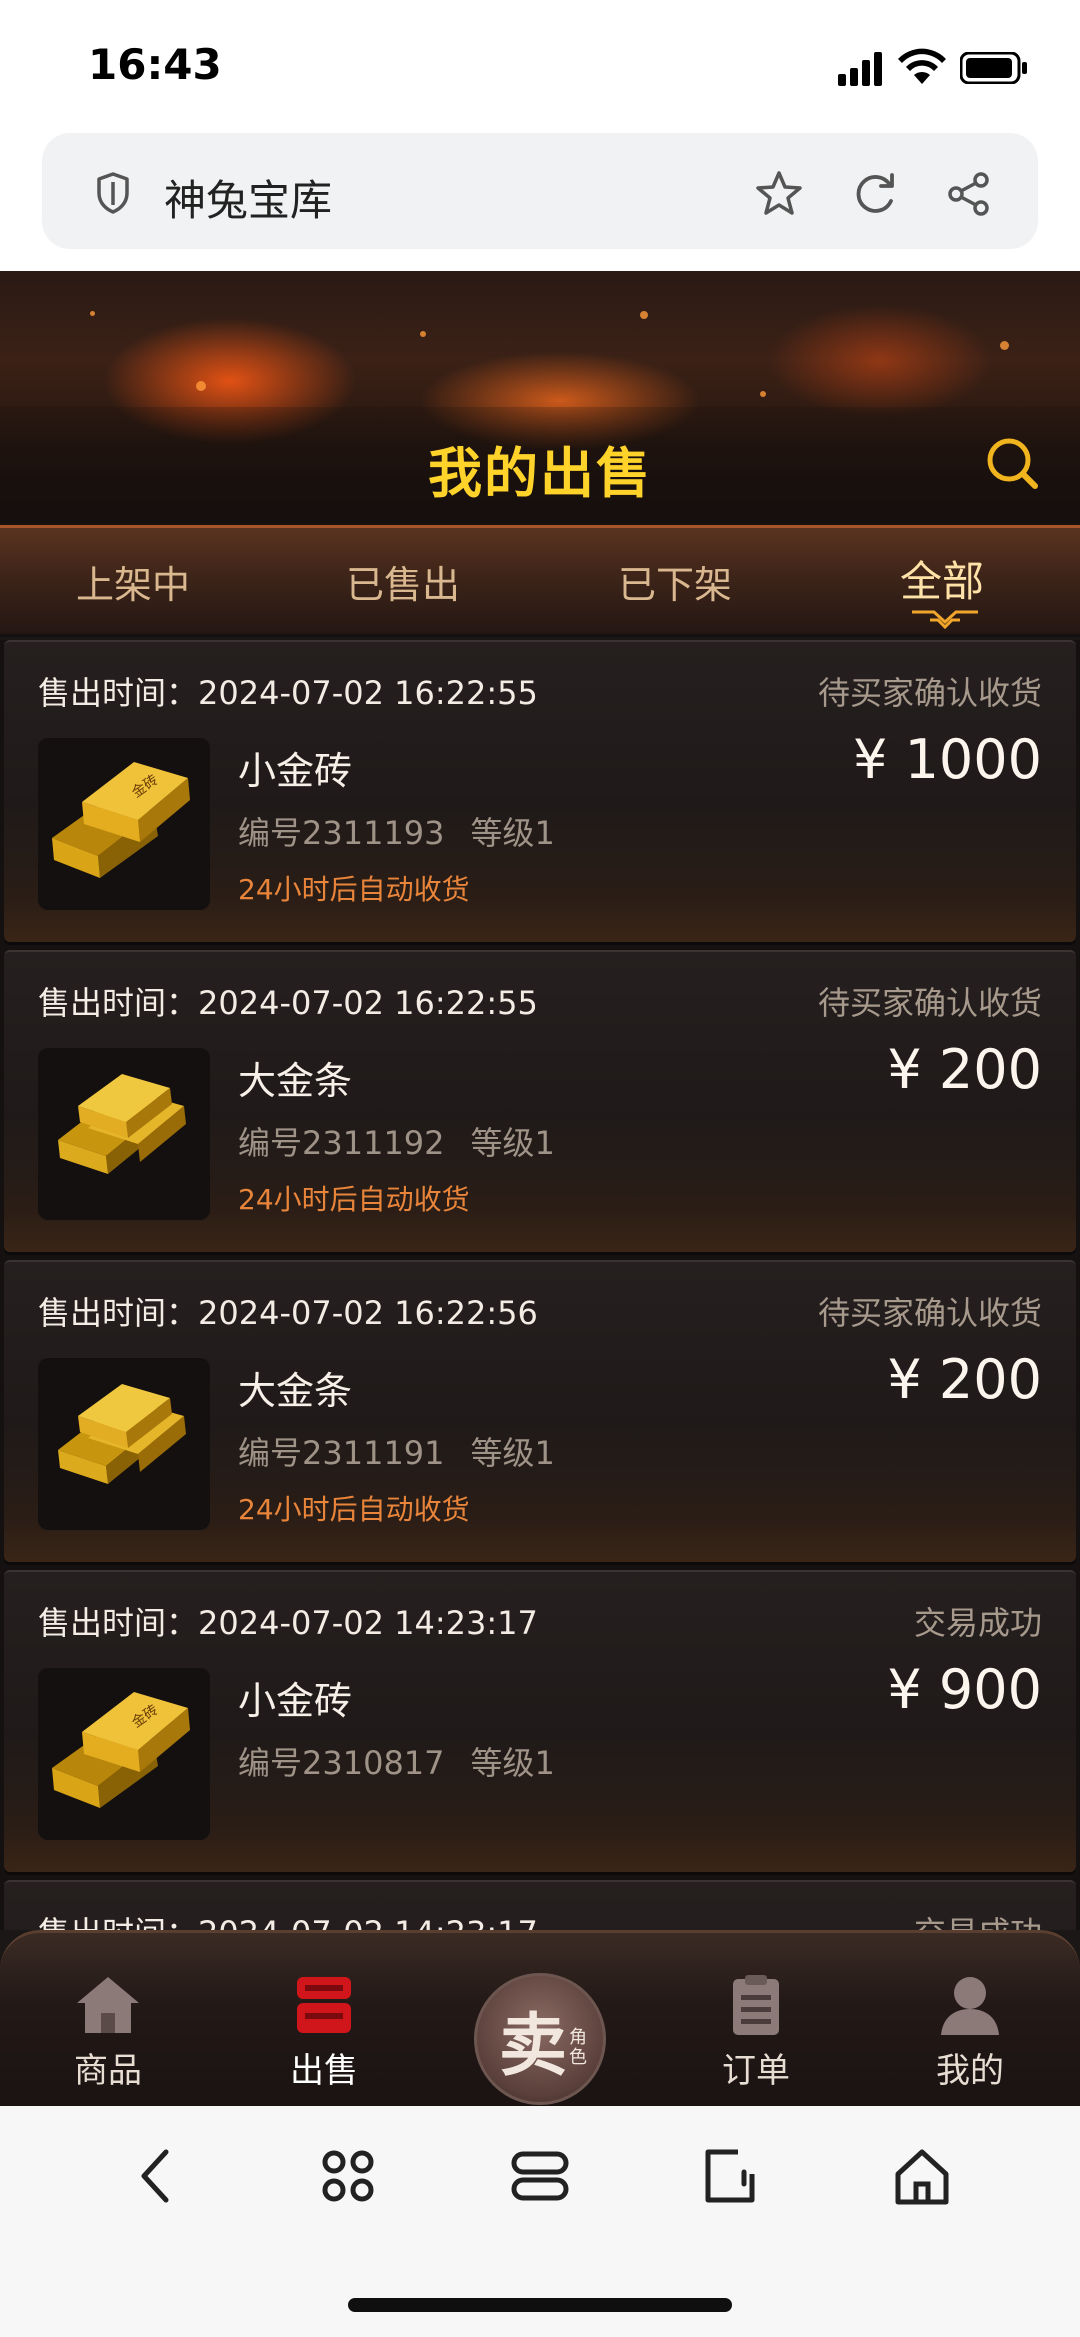 The image size is (1080, 2337). I want to click on home-page-icon, so click(922, 2176).